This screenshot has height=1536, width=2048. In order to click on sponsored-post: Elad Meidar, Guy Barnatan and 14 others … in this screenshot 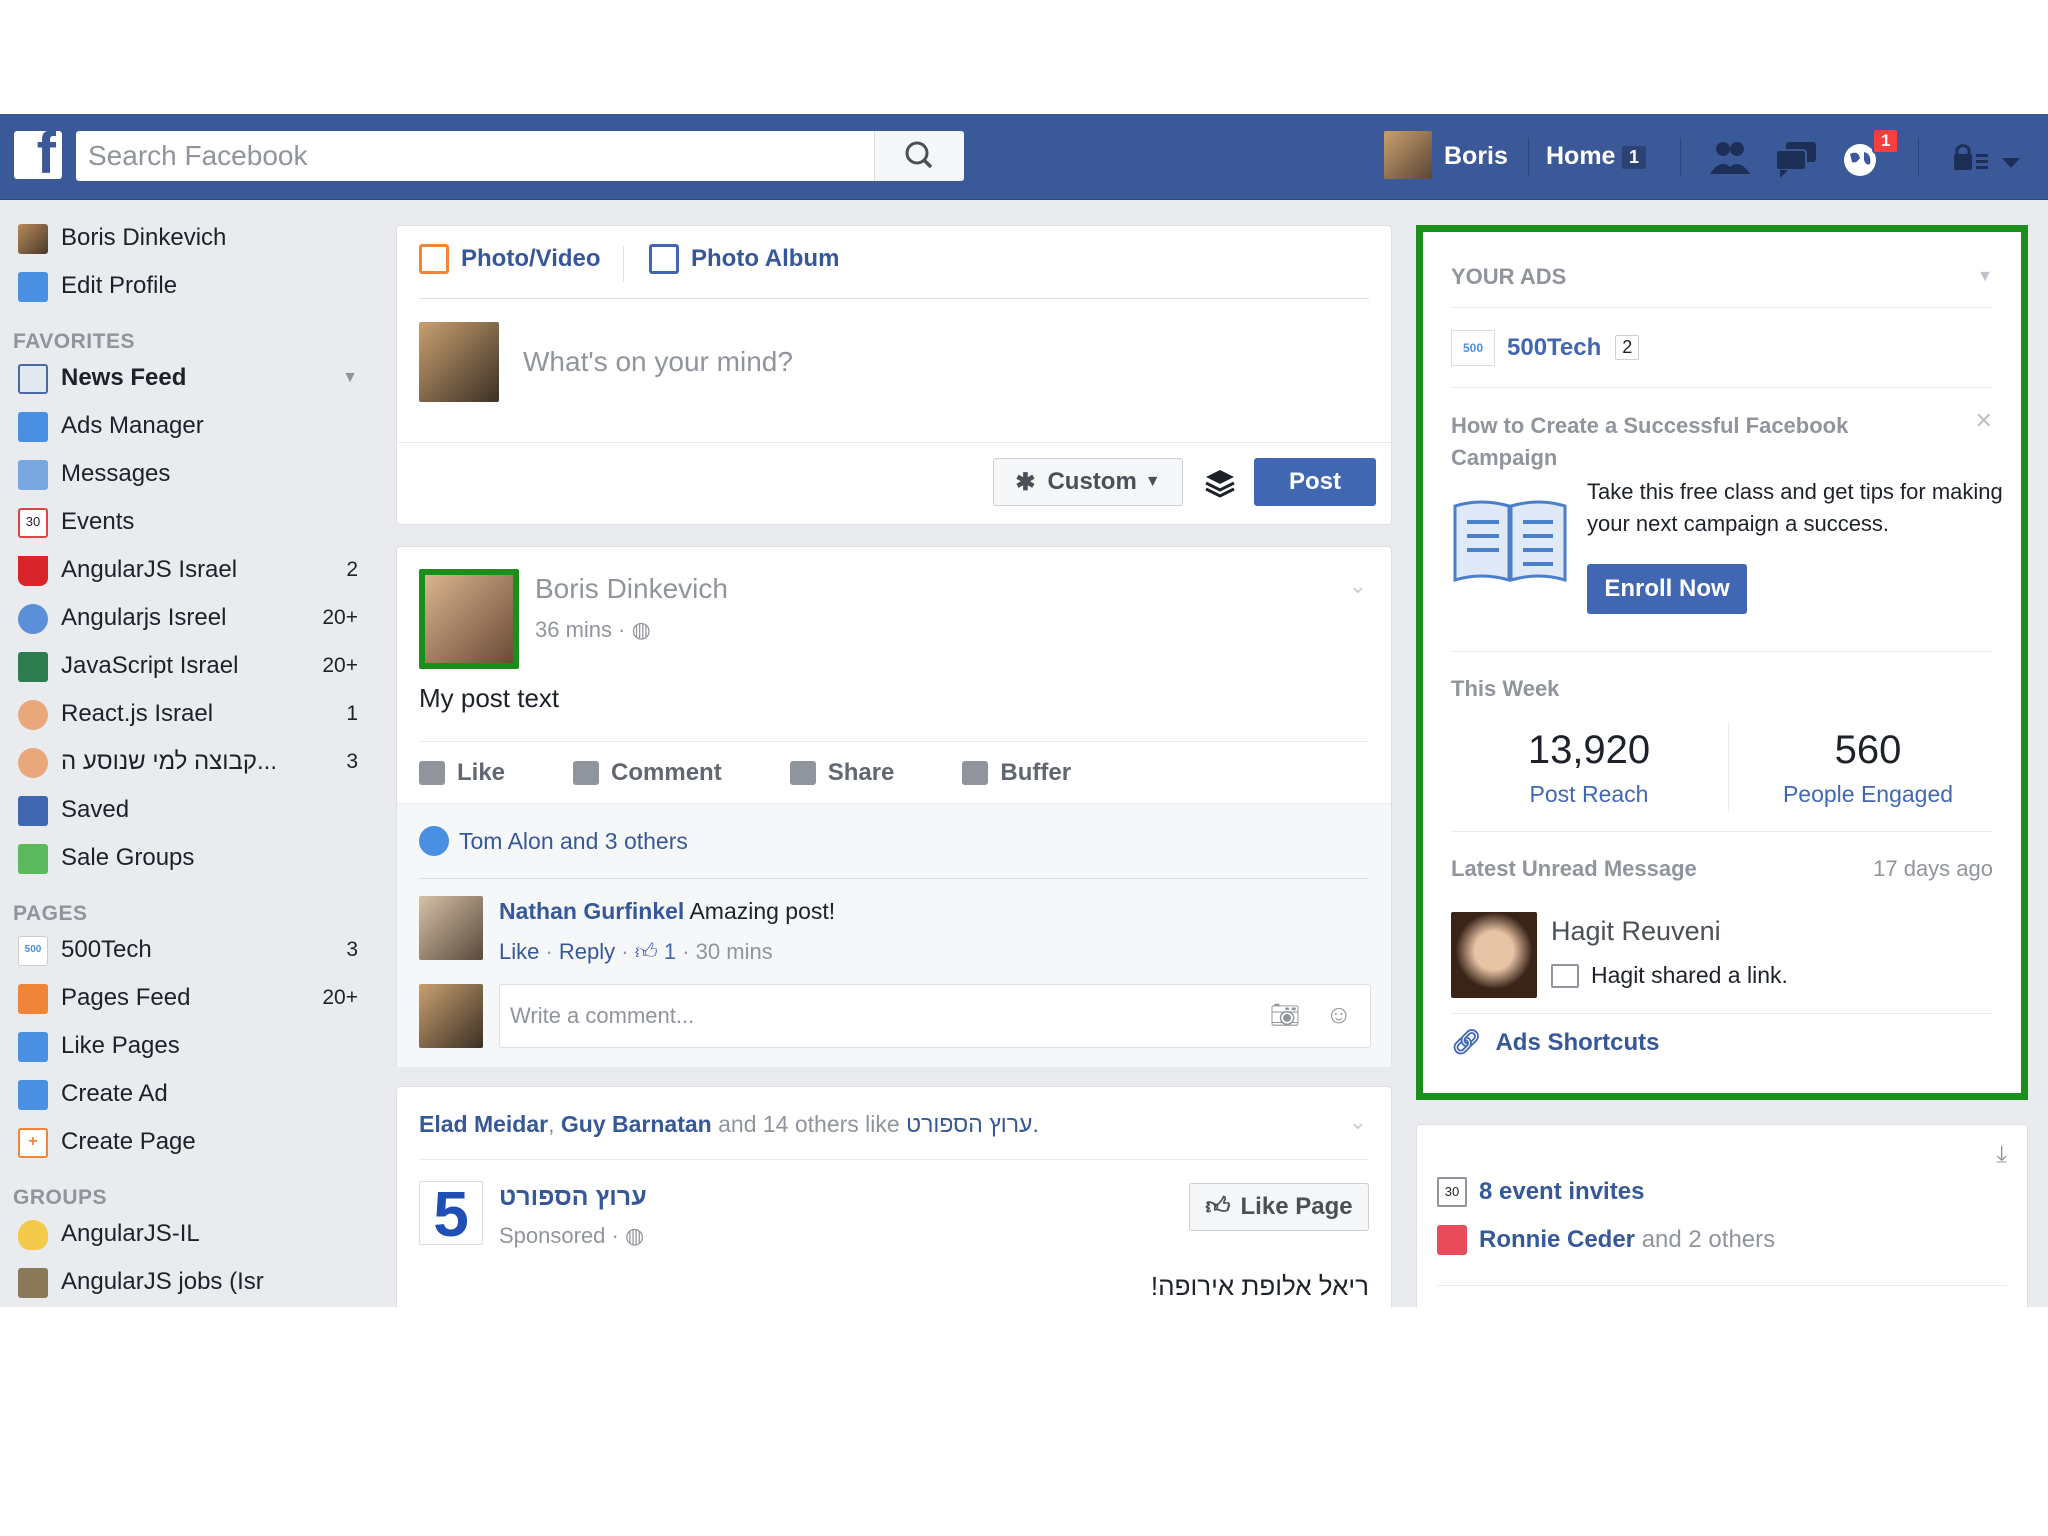, I will do `click(894, 1196)`.